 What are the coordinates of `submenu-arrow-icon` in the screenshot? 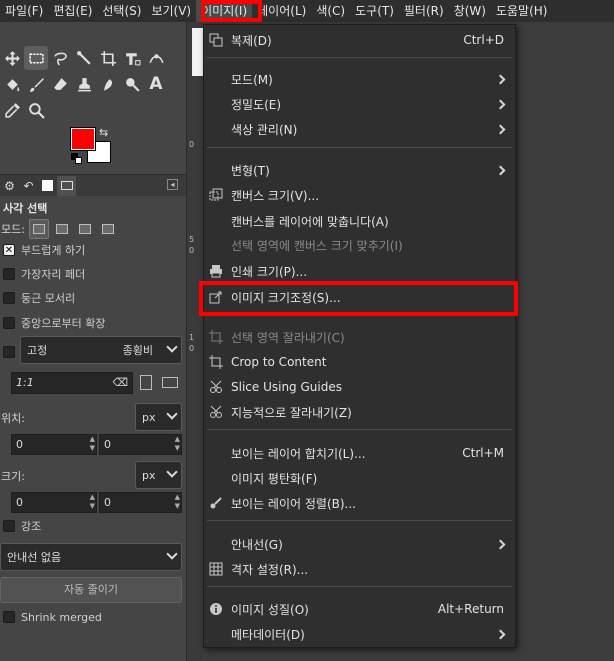 It's located at (500, 129).